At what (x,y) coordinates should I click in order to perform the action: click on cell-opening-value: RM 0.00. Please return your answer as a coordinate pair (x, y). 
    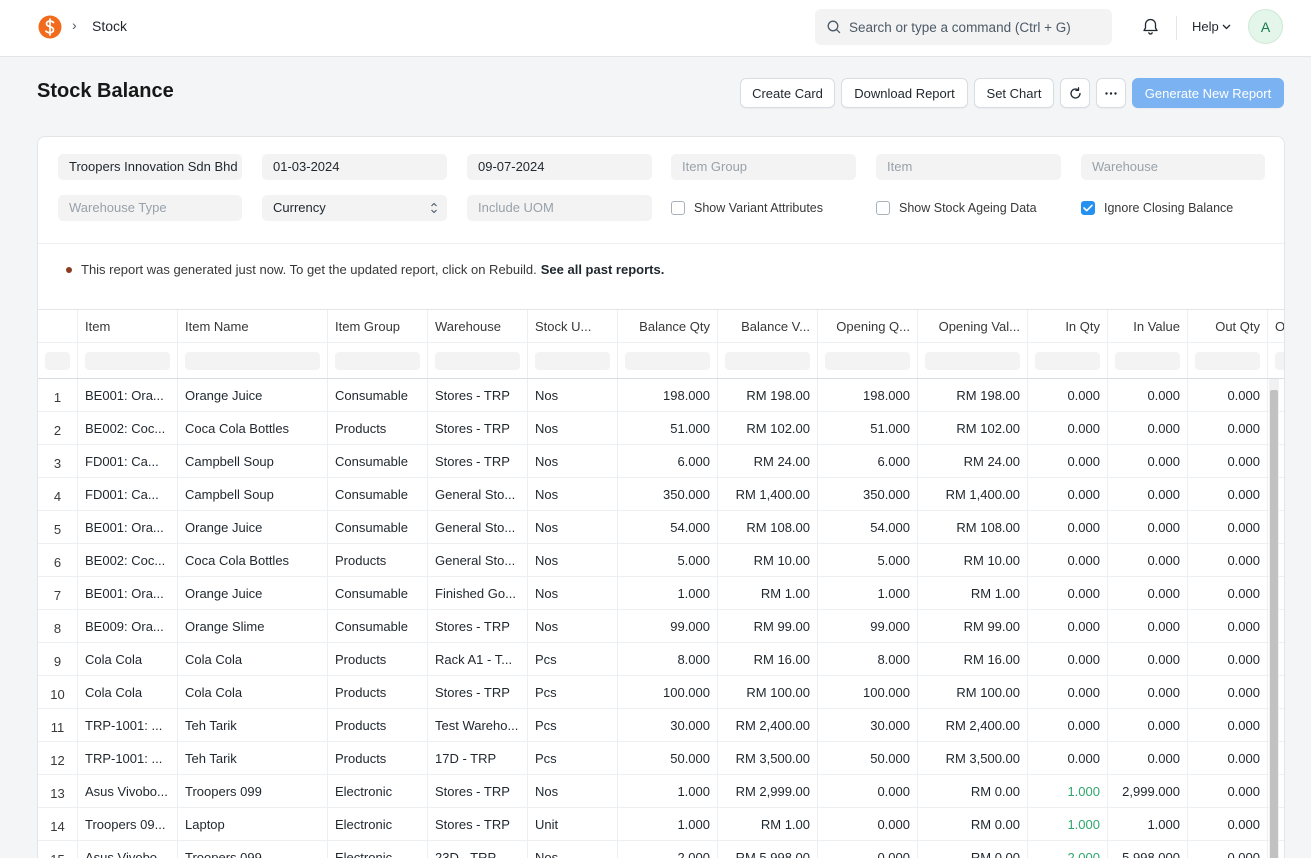
    Looking at the image, I should click on (973, 849).